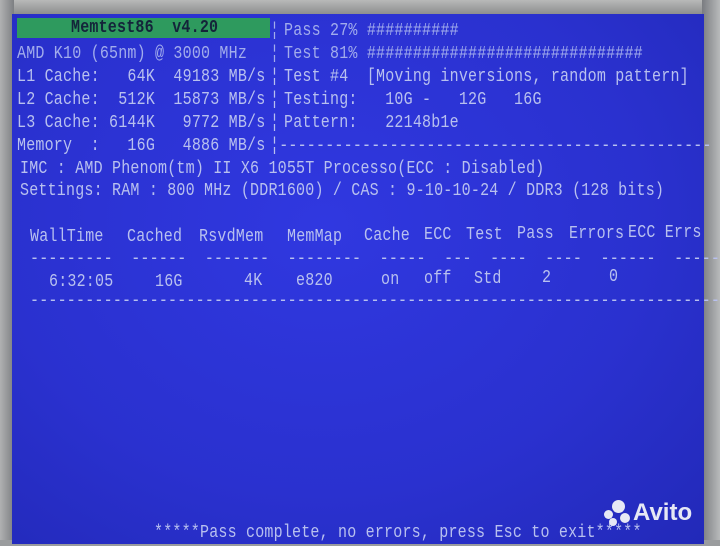 Image resolution: width=720 pixels, height=546 pixels. What do you see at coordinates (371, 122) in the screenshot?
I see `pattern: Pattern: 22148b1e` at bounding box center [371, 122].